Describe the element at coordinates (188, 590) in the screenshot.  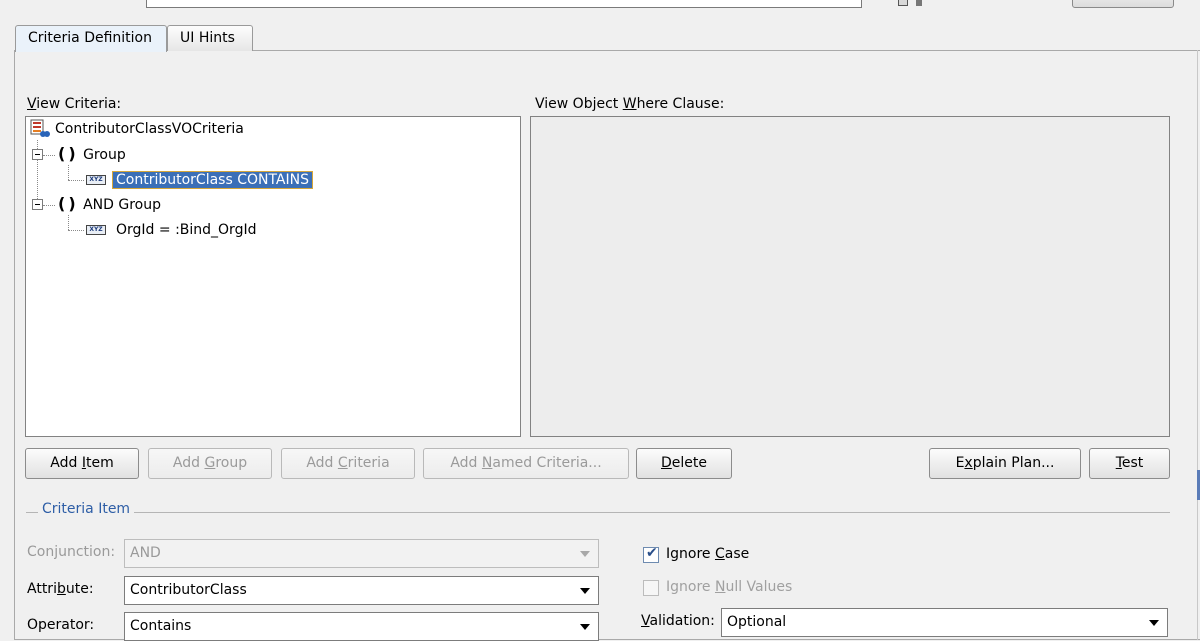
I see `attribute-value: ContributorClass` at that location.